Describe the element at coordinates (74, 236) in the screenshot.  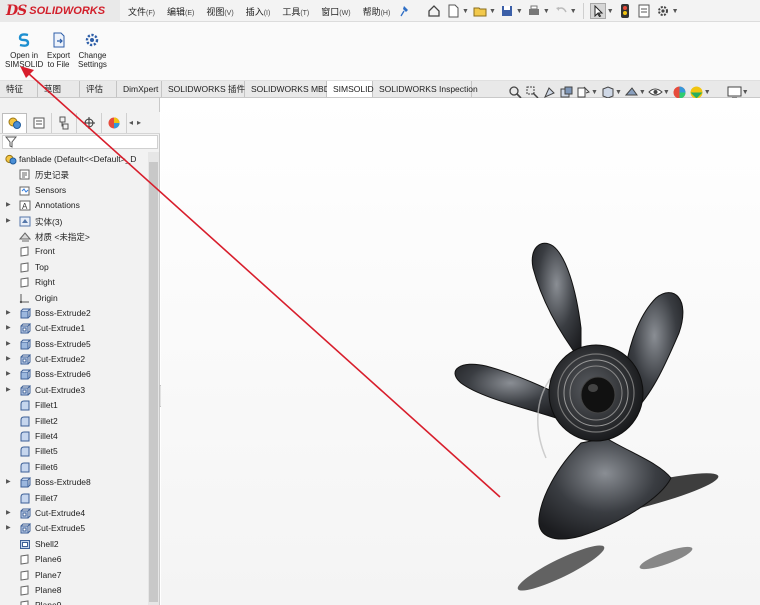
I see `tree-item-: 材质 <未指定>` at that location.